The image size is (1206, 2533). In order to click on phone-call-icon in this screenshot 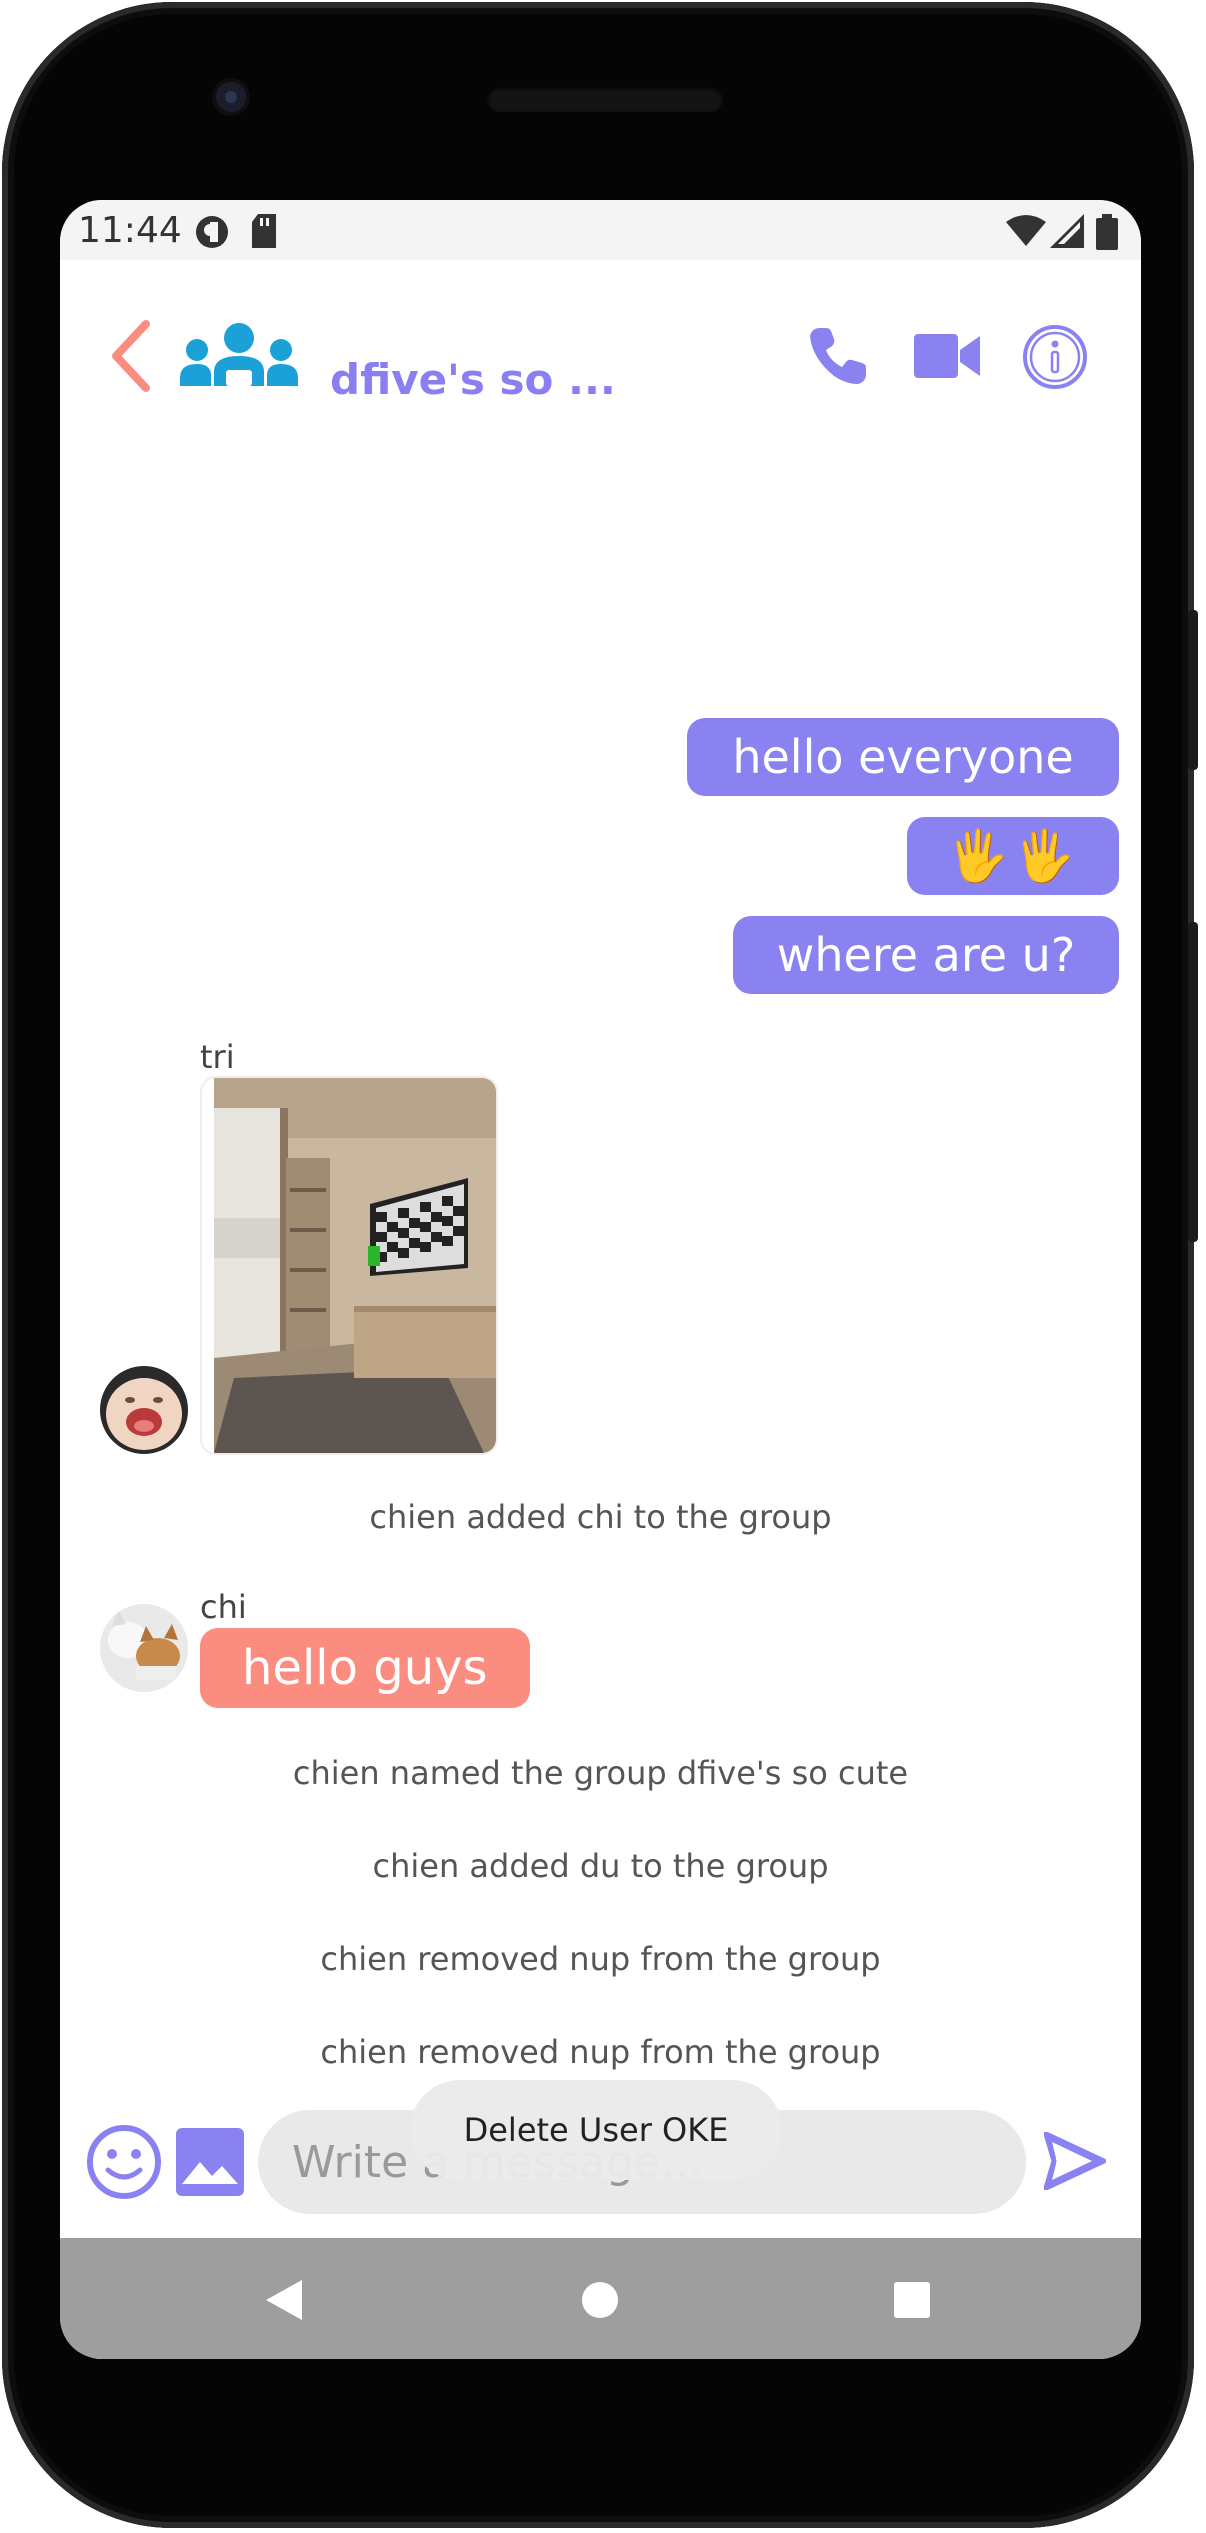, I will do `click(838, 356)`.